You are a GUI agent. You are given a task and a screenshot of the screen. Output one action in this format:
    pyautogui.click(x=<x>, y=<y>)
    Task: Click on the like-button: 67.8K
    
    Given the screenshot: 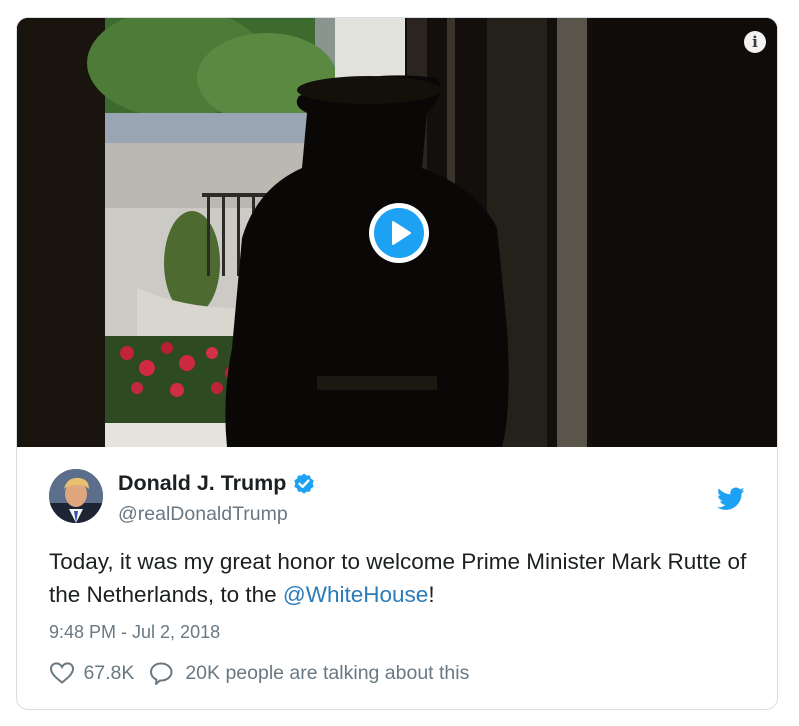 What is the action you would take?
    pyautogui.click(x=96, y=673)
    